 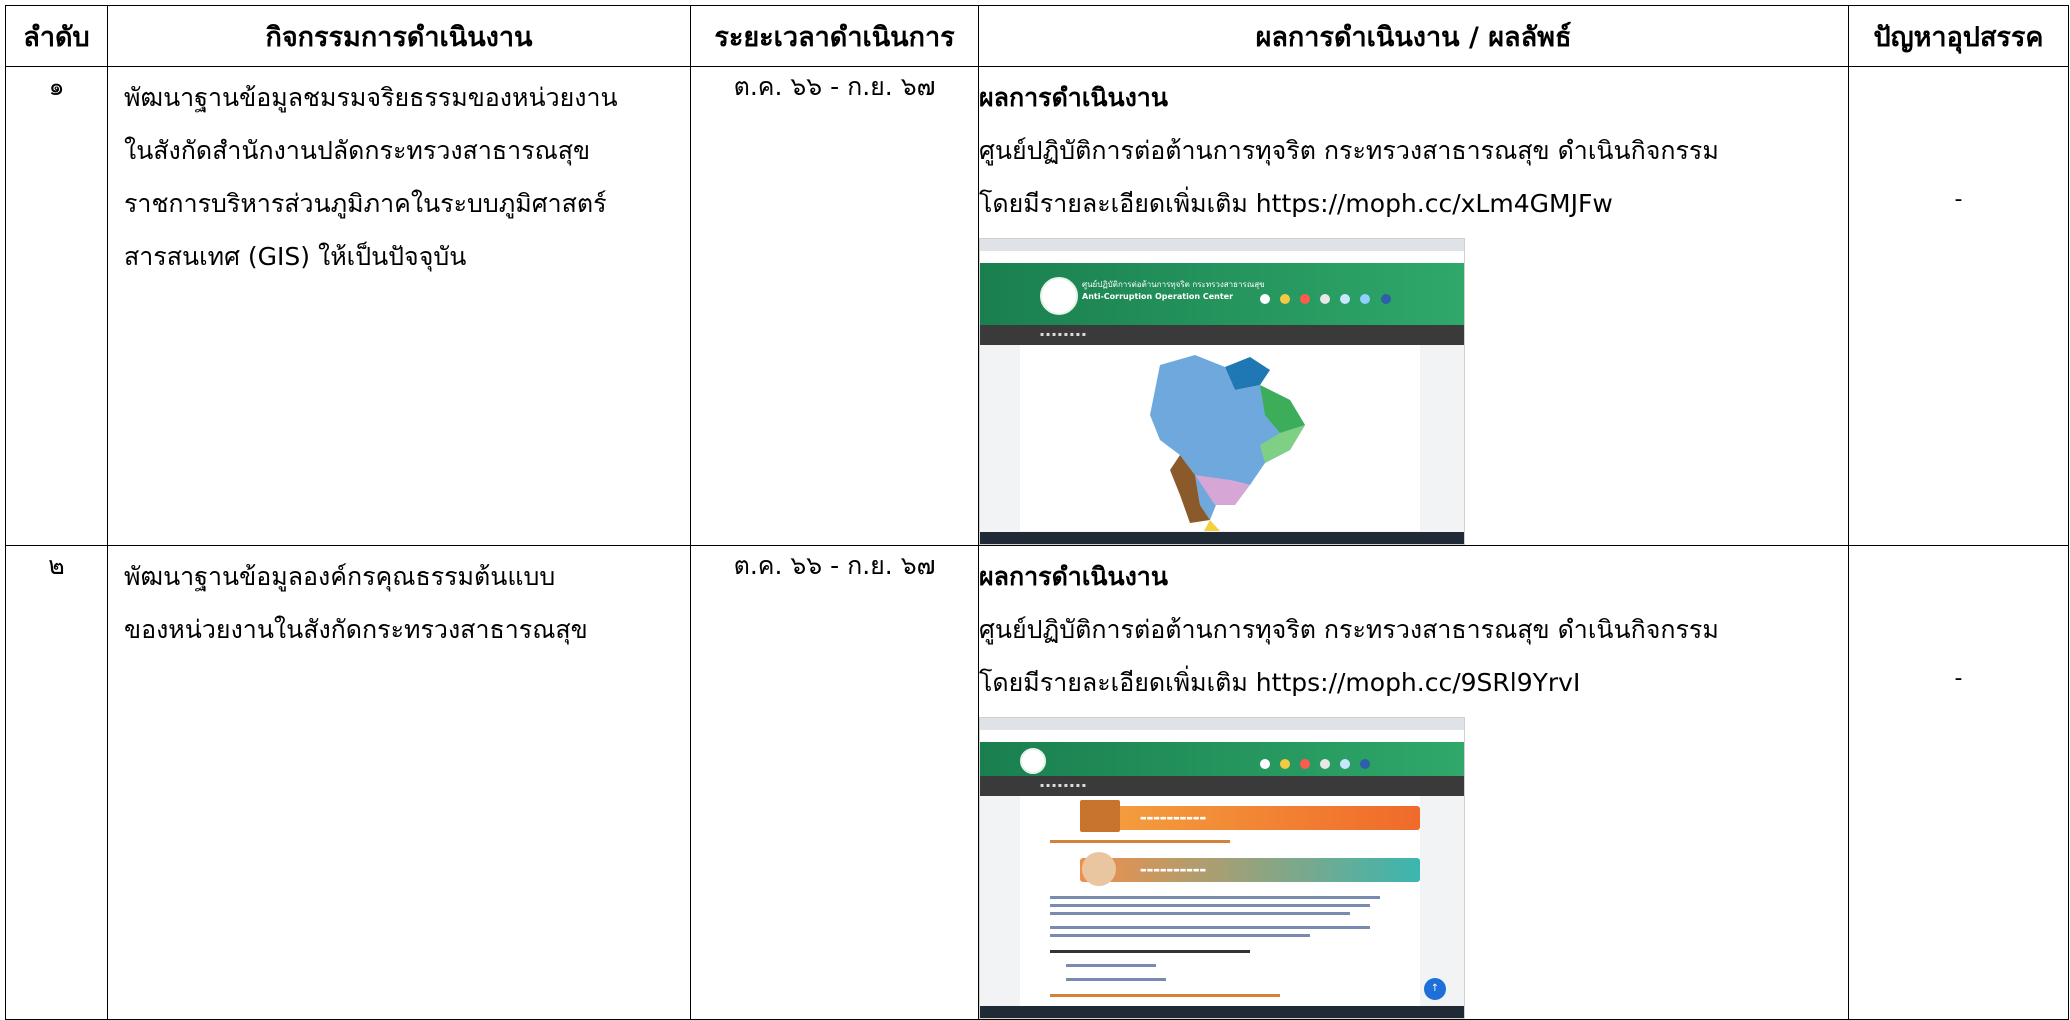 I want to click on hands-icon, so click(x=1099, y=869).